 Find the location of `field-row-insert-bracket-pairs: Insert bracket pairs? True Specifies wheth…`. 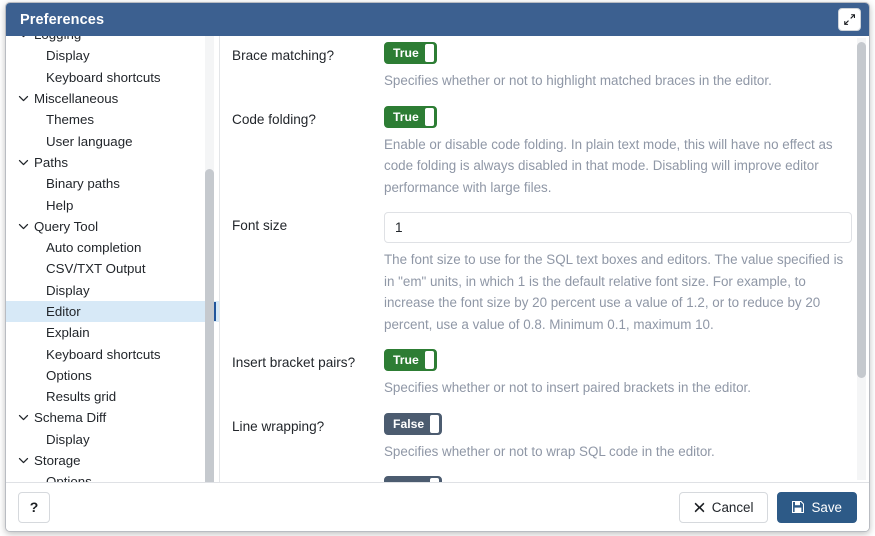

field-row-insert-bracket-pairs: Insert bracket pairs? True Specifies wheth… is located at coordinates (541, 367).